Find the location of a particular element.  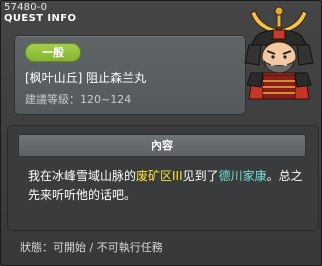

recommended-level: 建議等級：120~124 is located at coordinates (78, 99).